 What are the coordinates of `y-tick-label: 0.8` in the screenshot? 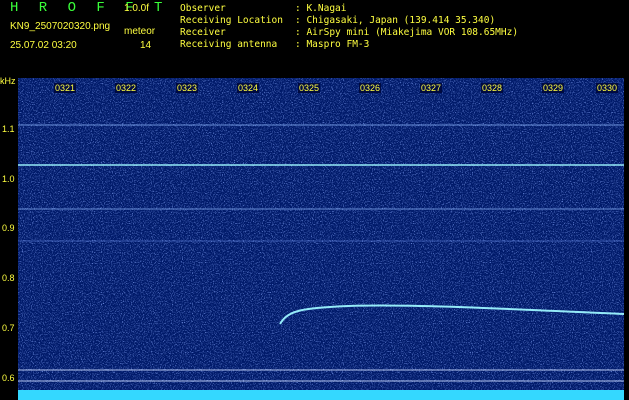 It's located at (8, 278).